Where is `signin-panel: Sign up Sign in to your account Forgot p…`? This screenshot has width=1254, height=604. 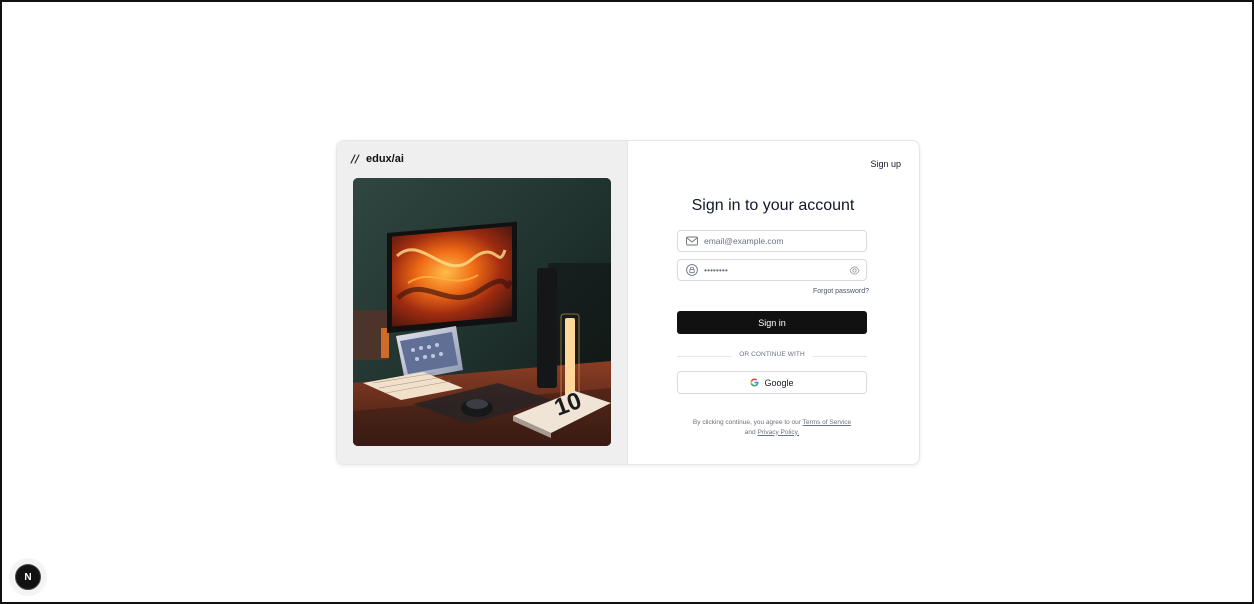 signin-panel: Sign up Sign in to your account Forgot p… is located at coordinates (773, 302).